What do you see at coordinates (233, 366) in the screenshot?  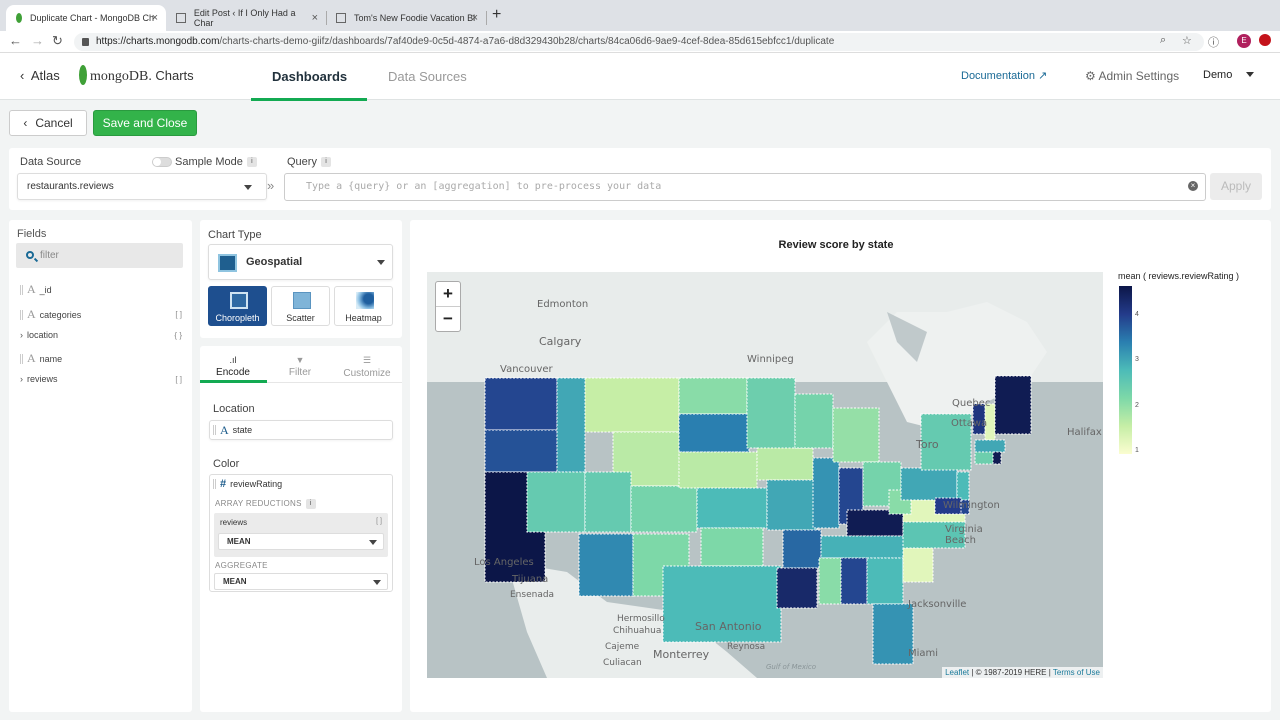 I see `tab-encode: .ıl Encode` at bounding box center [233, 366].